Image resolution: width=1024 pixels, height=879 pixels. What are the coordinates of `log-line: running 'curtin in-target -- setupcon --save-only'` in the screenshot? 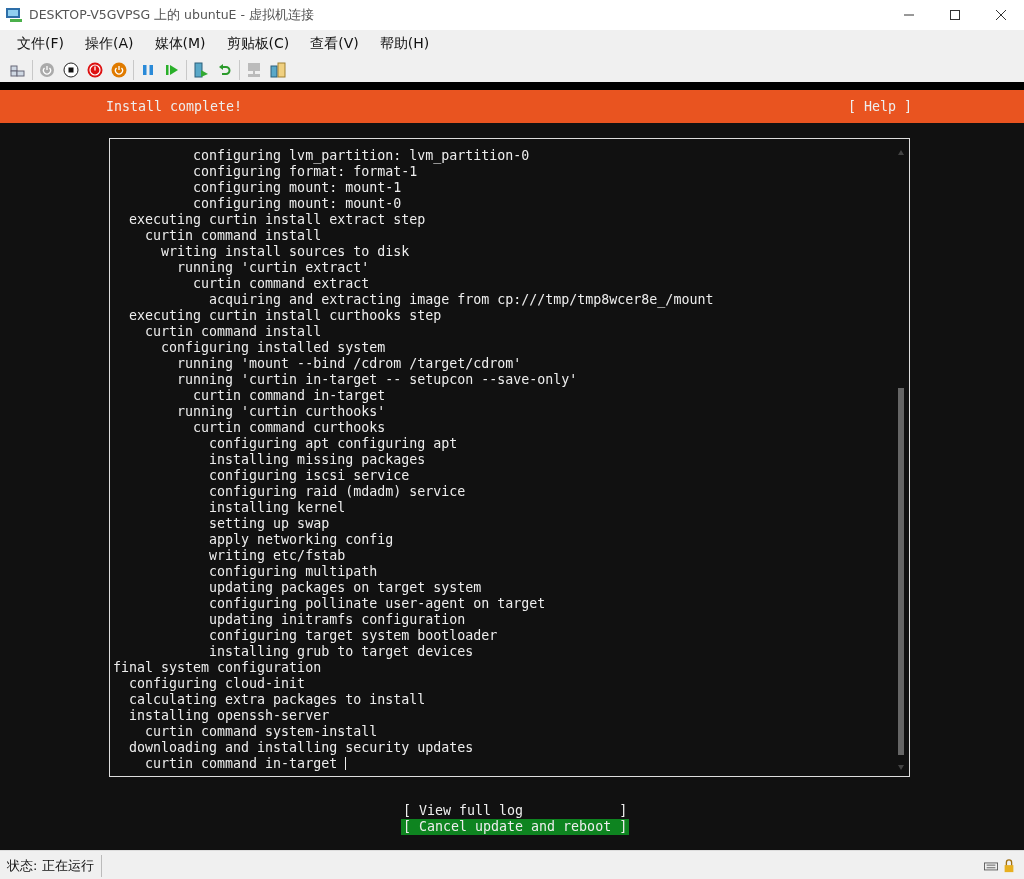 It's located at (377, 380).